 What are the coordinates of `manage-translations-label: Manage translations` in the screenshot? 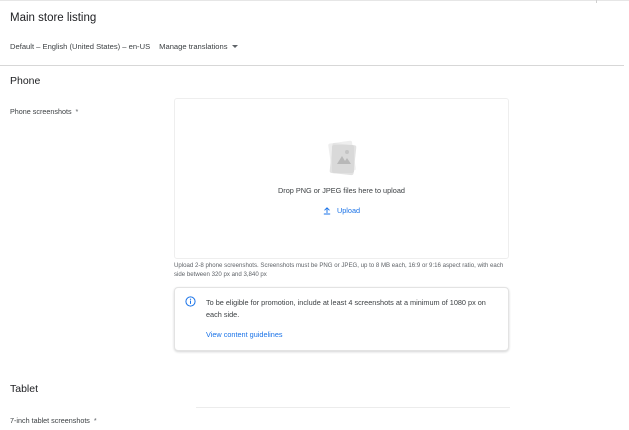 It's located at (193, 46).